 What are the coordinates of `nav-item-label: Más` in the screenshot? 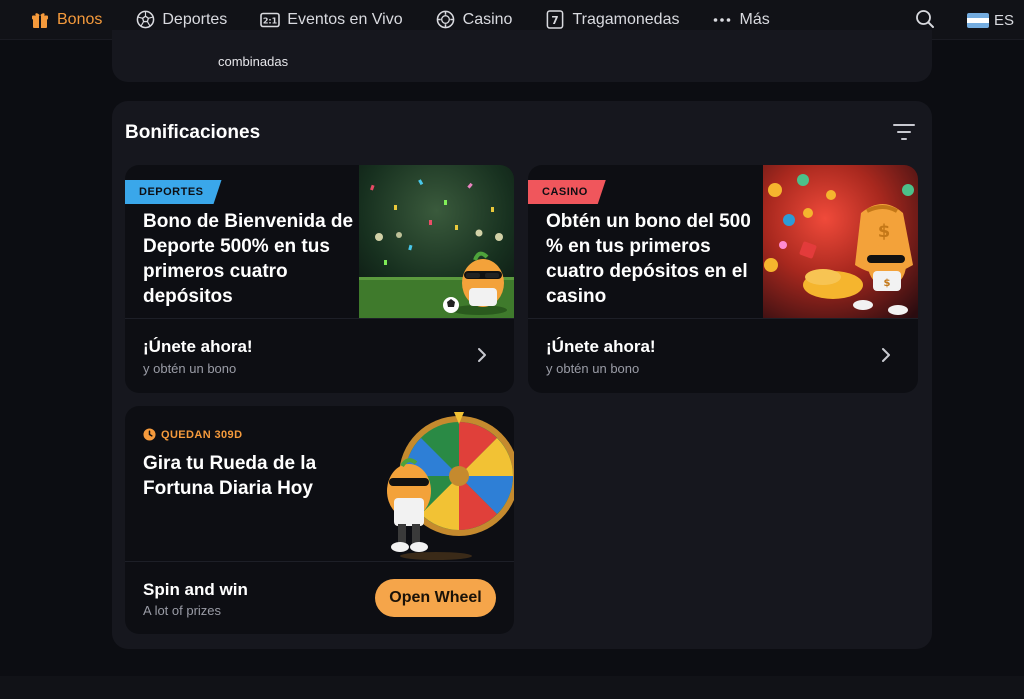 It's located at (754, 19).